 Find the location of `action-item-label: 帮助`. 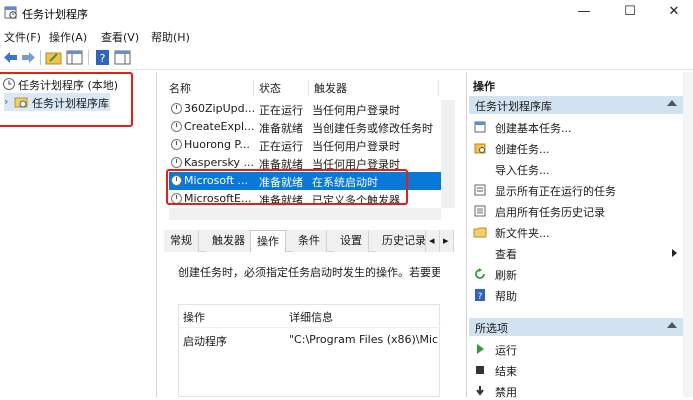

action-item-label: 帮助 is located at coordinates (506, 296).